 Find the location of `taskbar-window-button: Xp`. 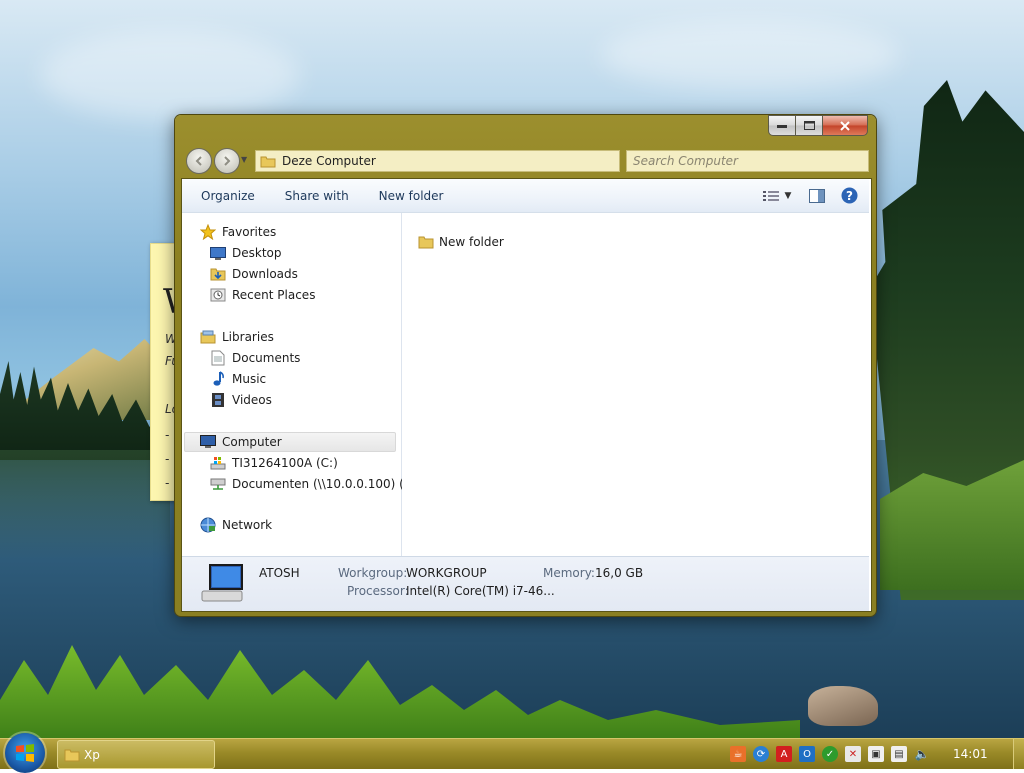

taskbar-window-button: Xp is located at coordinates (136, 754).